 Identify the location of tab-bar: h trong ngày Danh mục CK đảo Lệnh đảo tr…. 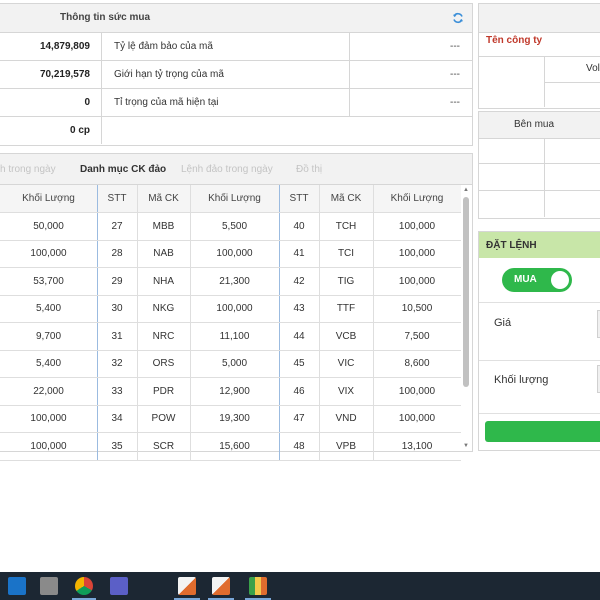
(236, 169).